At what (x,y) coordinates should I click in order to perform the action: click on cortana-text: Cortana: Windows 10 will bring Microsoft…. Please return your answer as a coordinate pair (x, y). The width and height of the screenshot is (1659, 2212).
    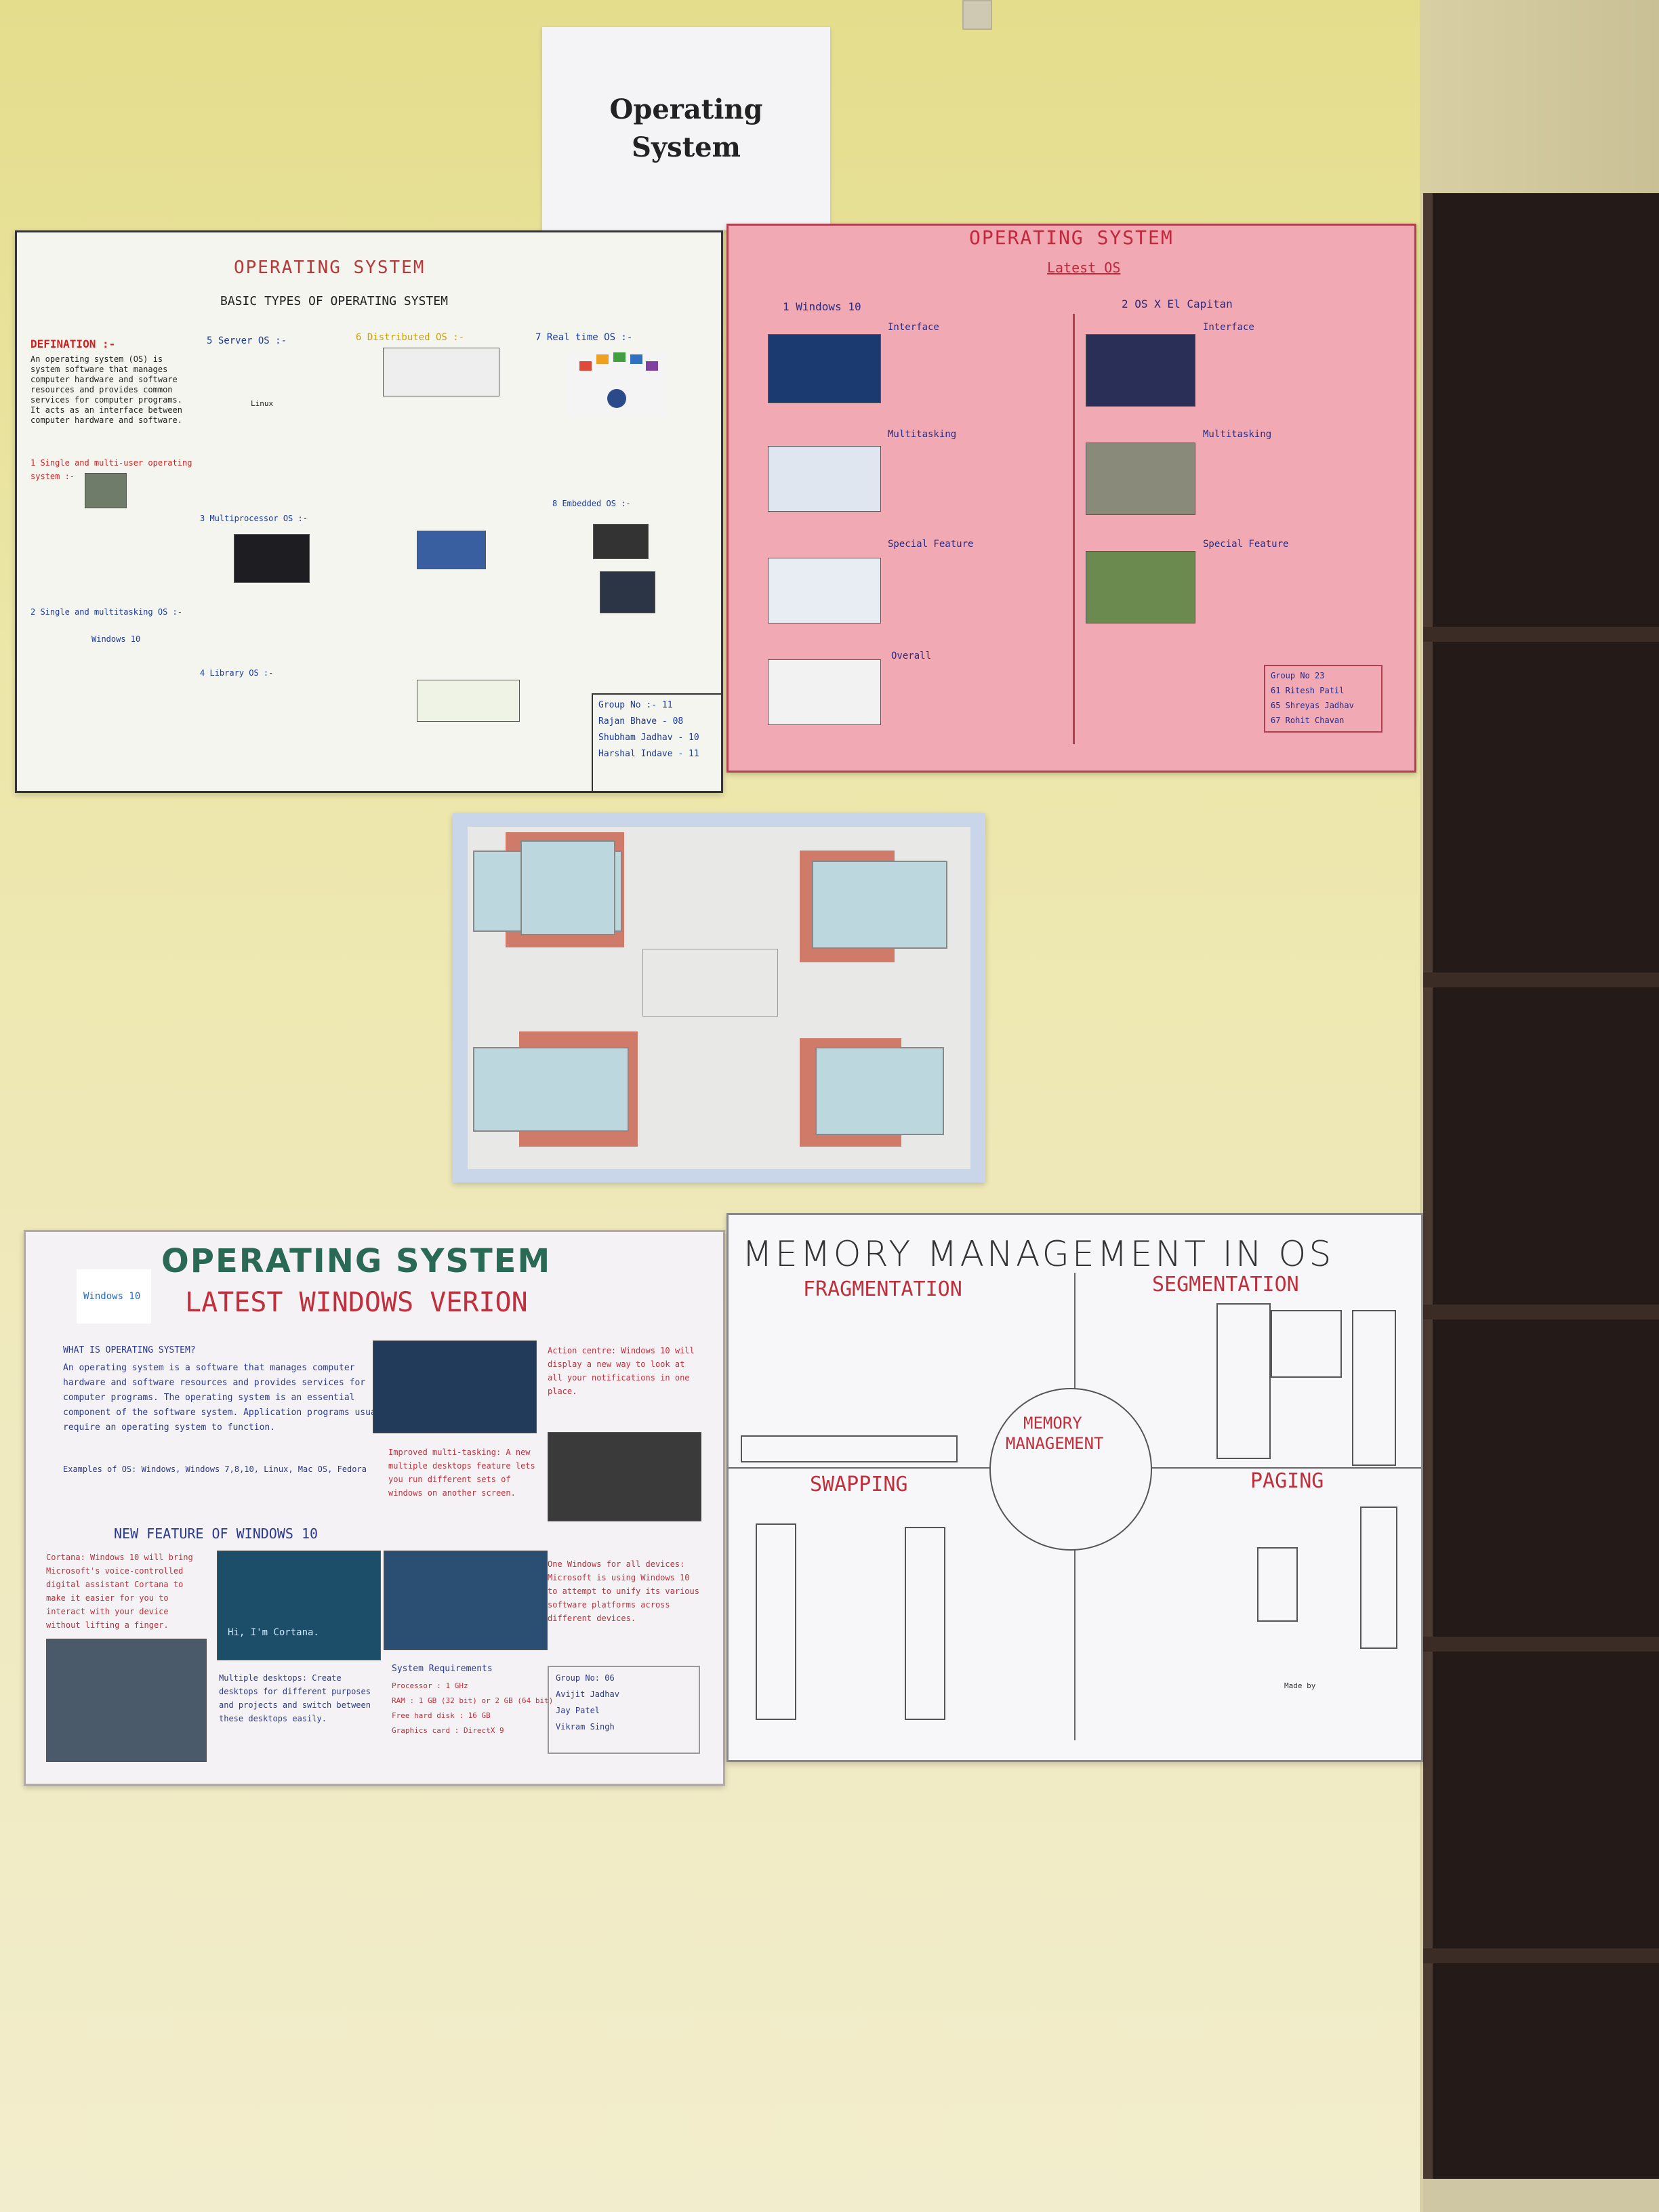
    Looking at the image, I should click on (119, 1592).